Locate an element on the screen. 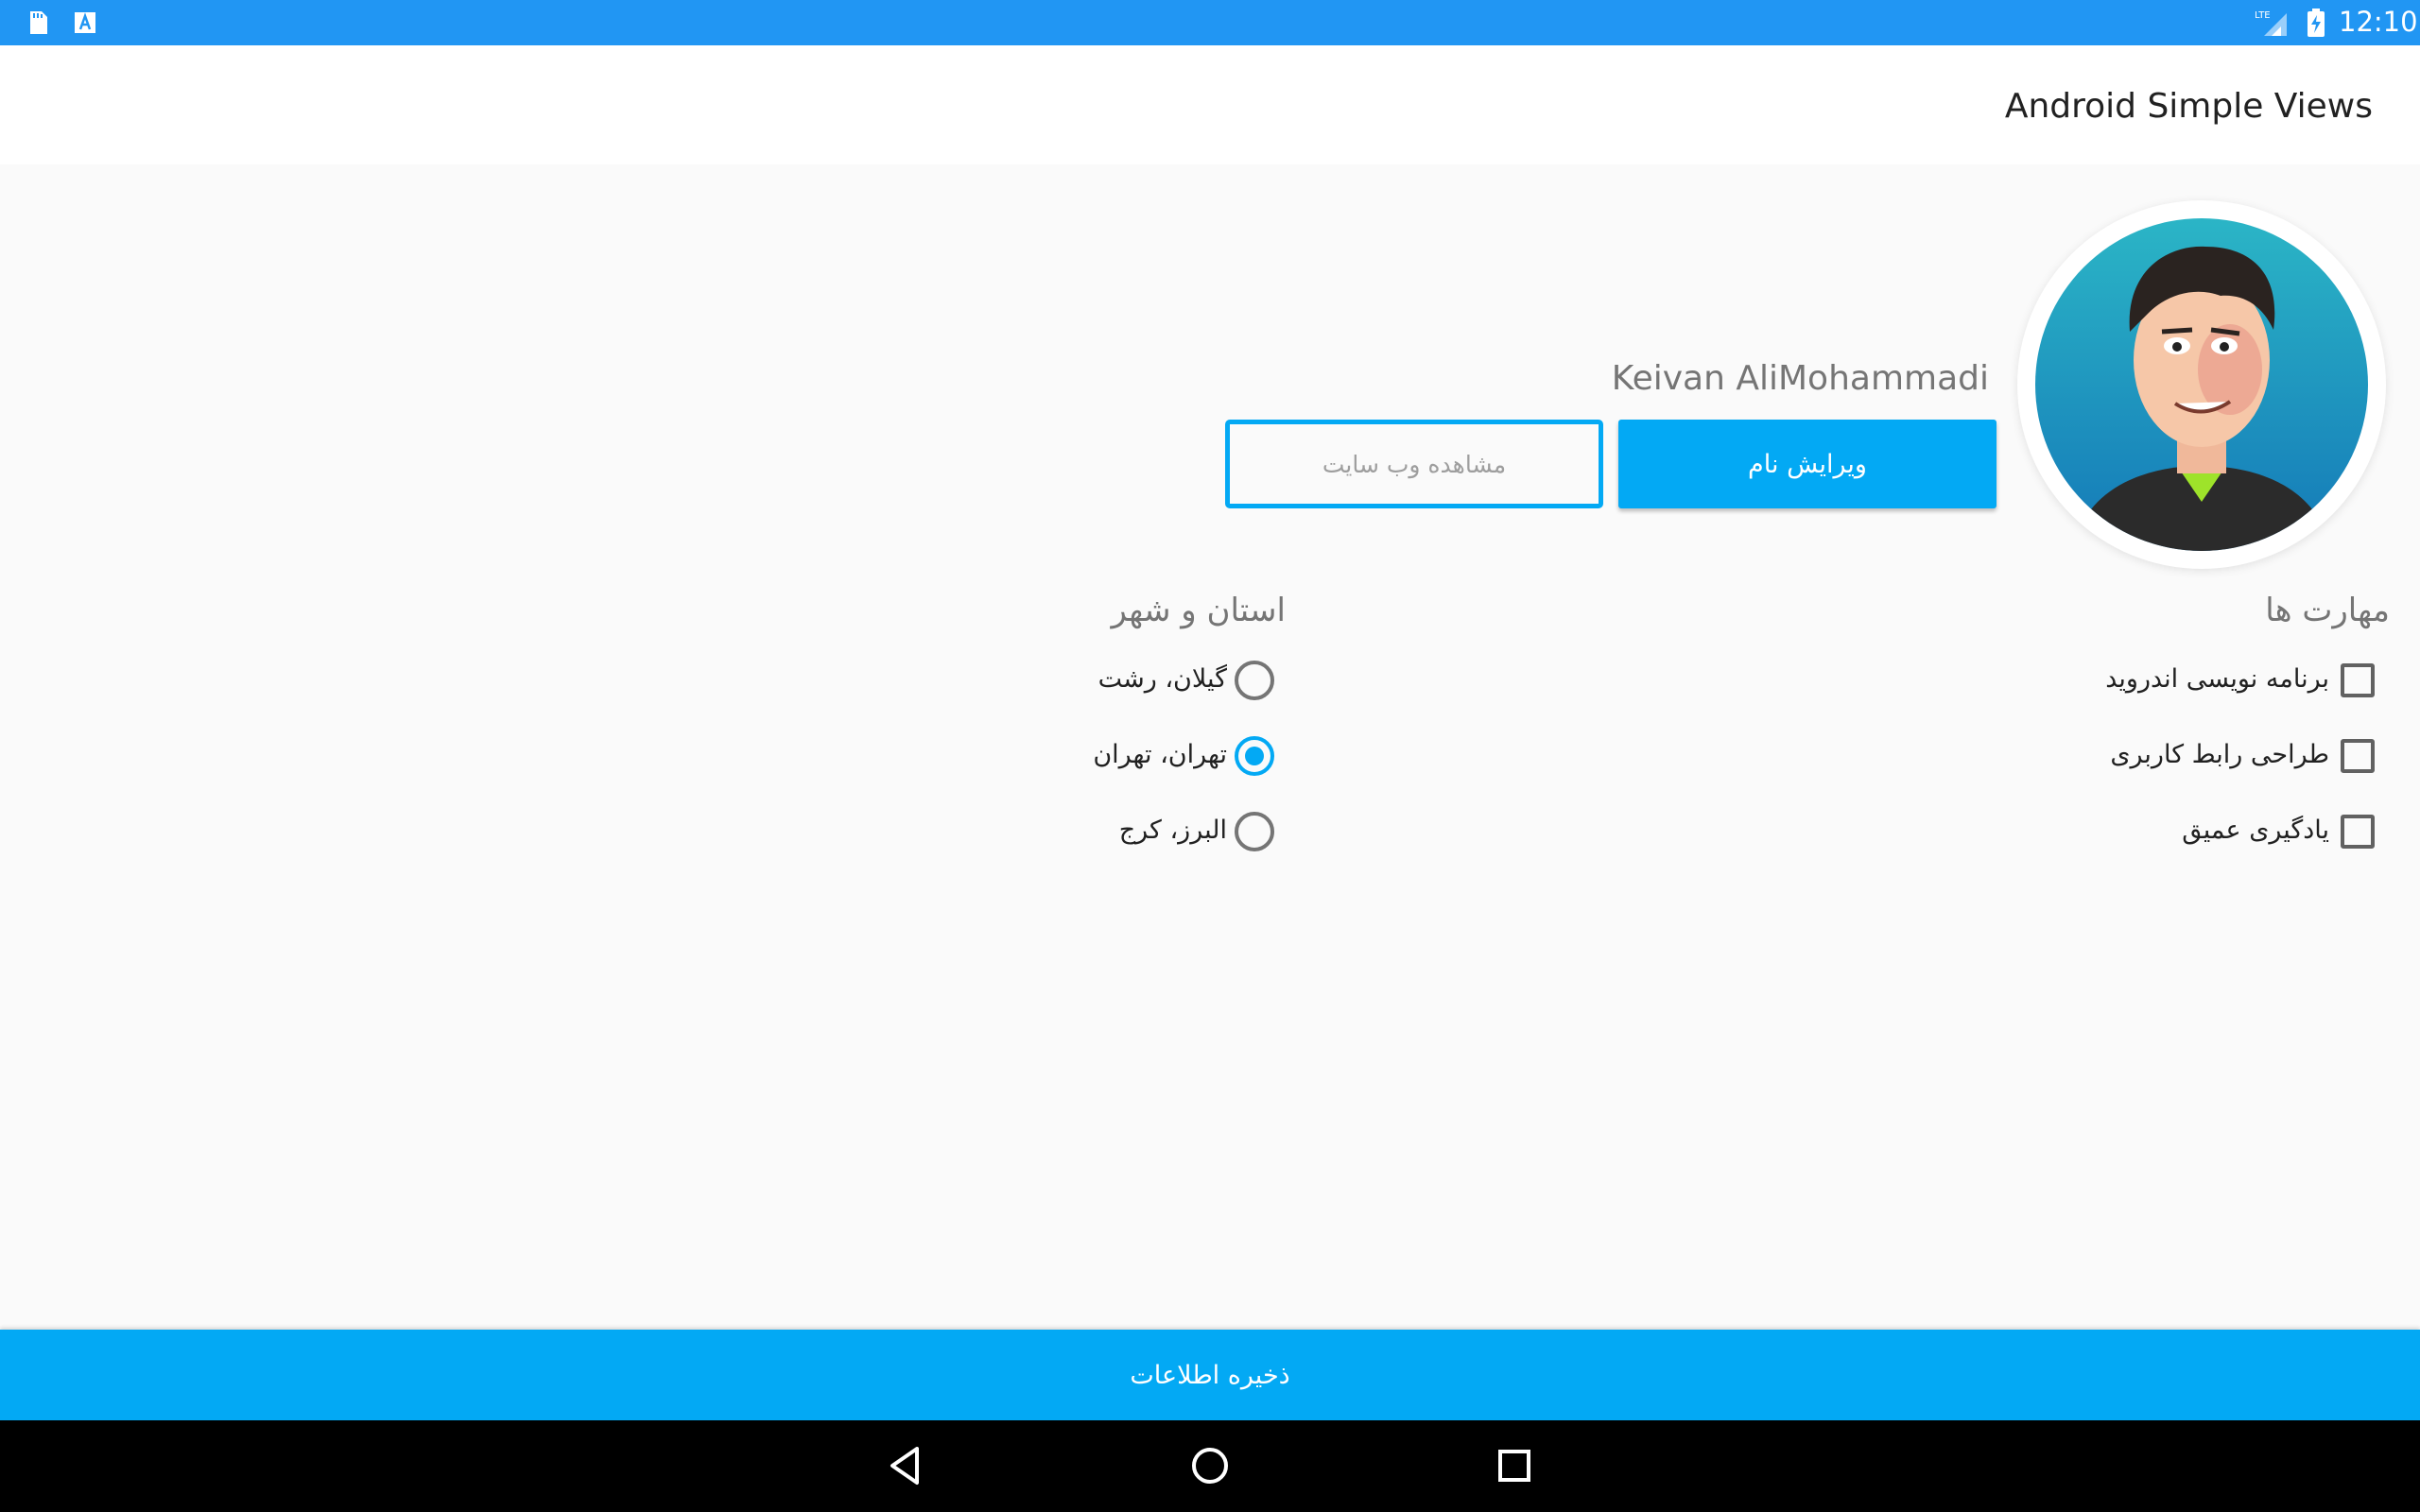  province-radio-selected is located at coordinates (1254, 756).